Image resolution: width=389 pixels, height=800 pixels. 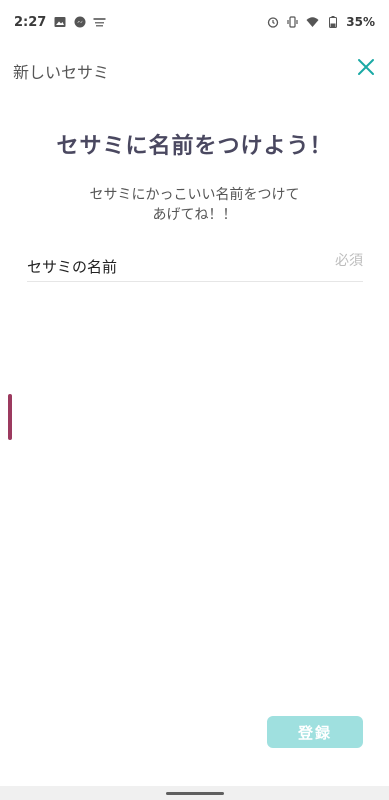 I want to click on image-icon, so click(x=59, y=22).